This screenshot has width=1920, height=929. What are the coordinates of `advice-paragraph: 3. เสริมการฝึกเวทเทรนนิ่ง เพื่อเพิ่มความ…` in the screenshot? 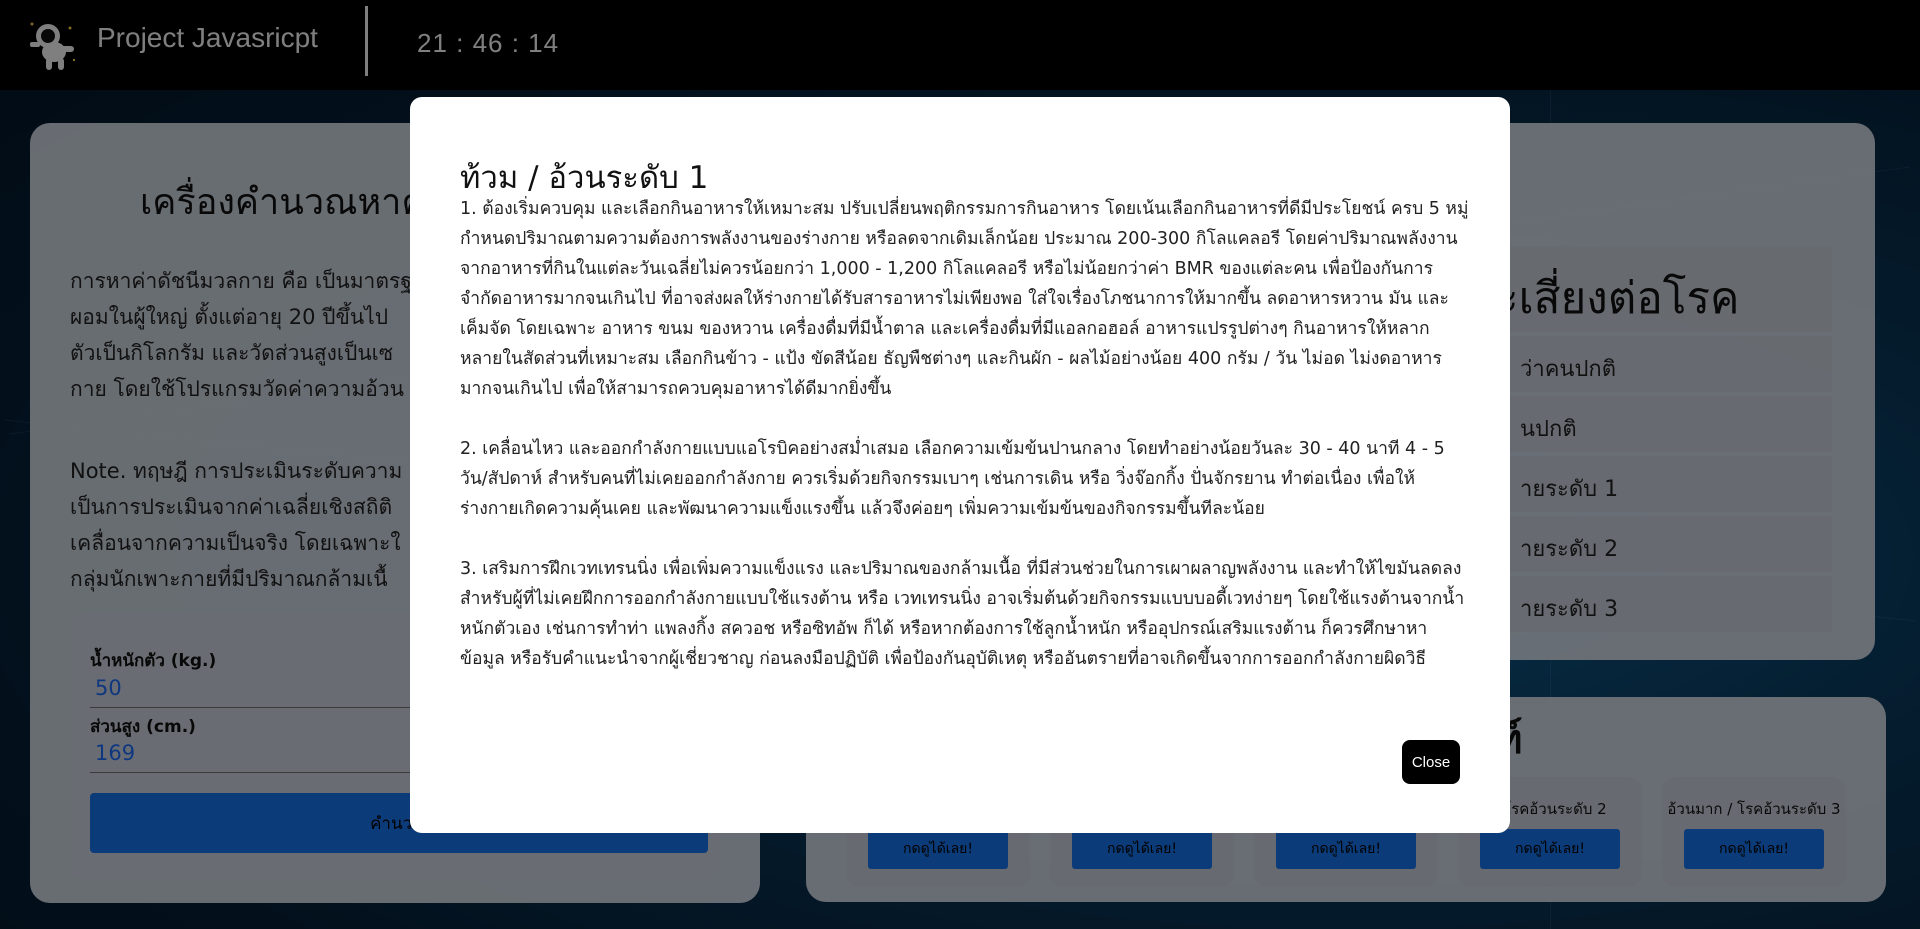 It's located at (962, 614).